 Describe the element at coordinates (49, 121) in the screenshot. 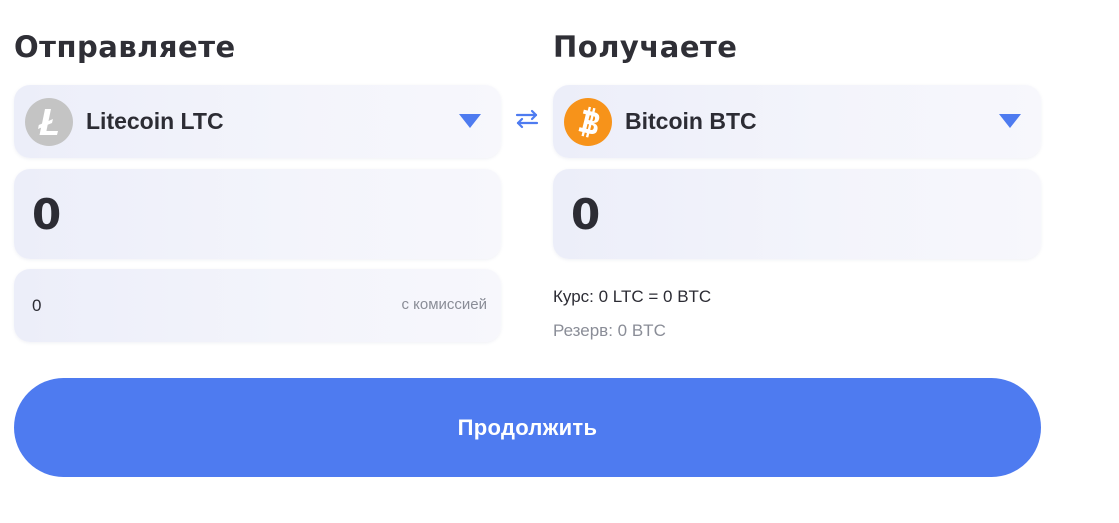

I see `litecoin-icon` at that location.